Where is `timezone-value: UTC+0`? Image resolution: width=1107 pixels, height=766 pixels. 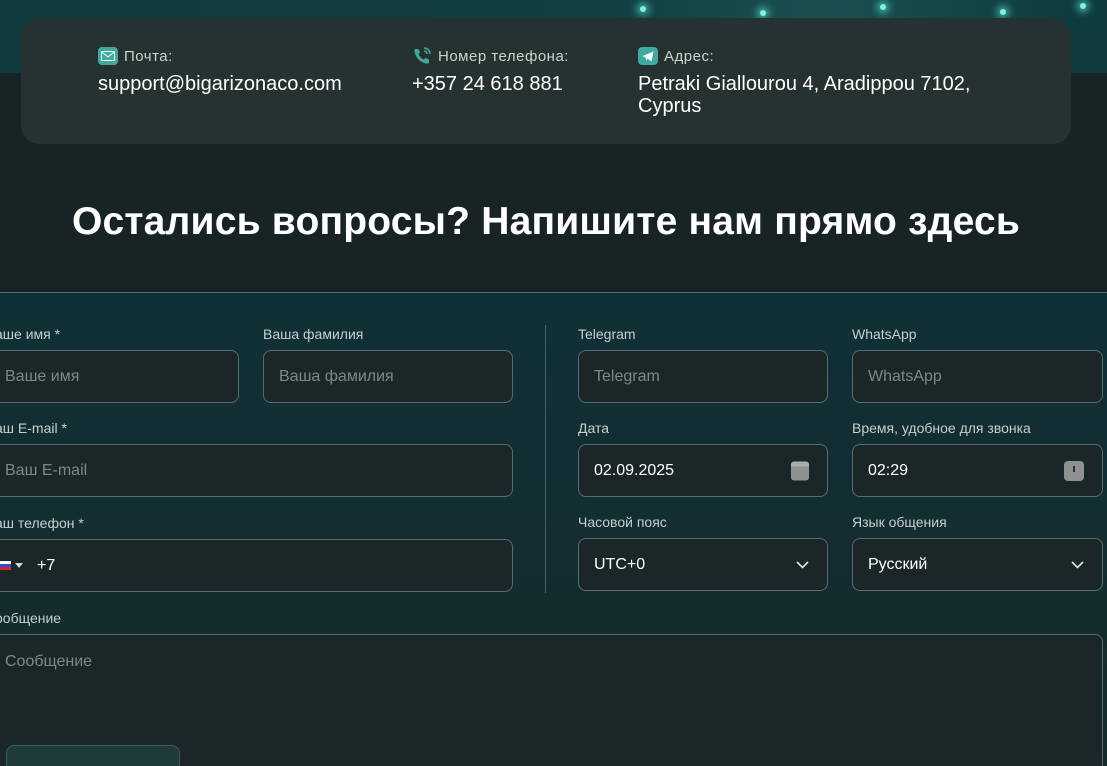 timezone-value: UTC+0 is located at coordinates (620, 564).